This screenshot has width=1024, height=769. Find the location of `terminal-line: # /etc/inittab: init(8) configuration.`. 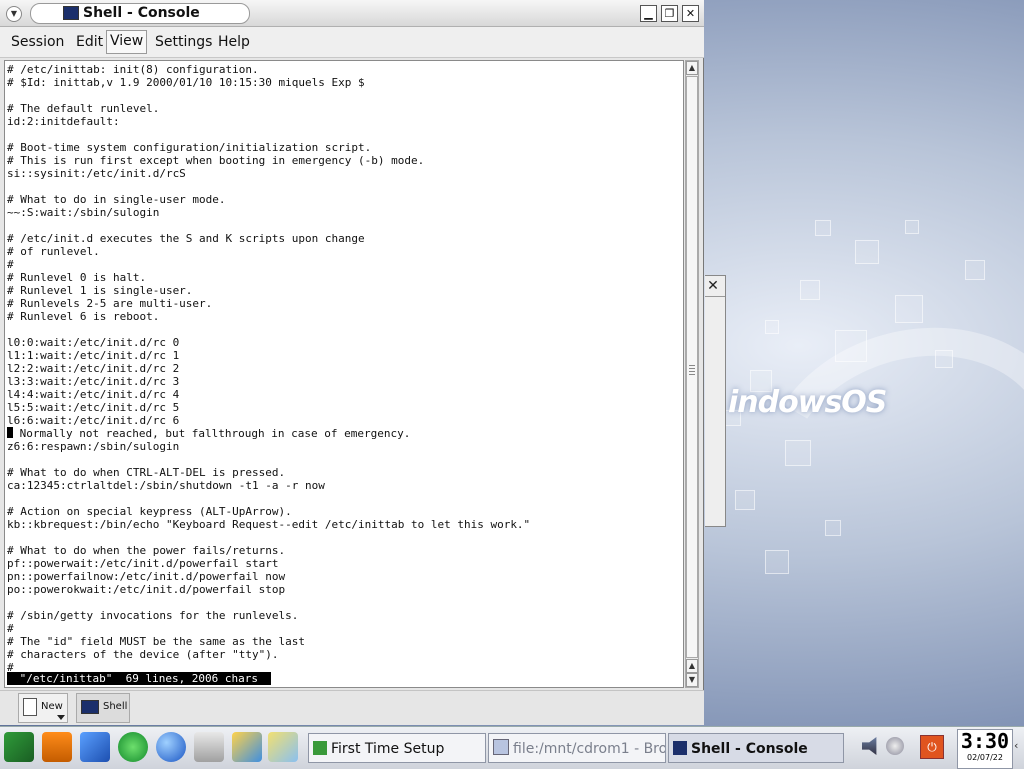

terminal-line: # /etc/inittab: init(8) configuration. is located at coordinates (133, 69).